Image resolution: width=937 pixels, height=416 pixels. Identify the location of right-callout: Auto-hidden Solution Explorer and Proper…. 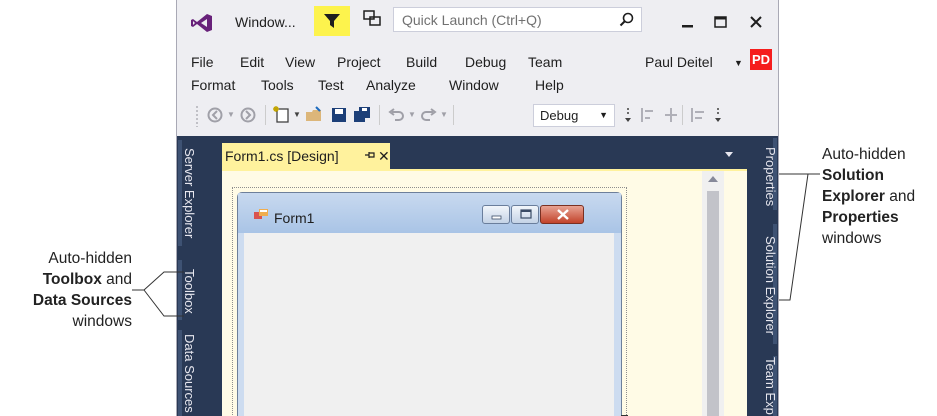
(879, 196).